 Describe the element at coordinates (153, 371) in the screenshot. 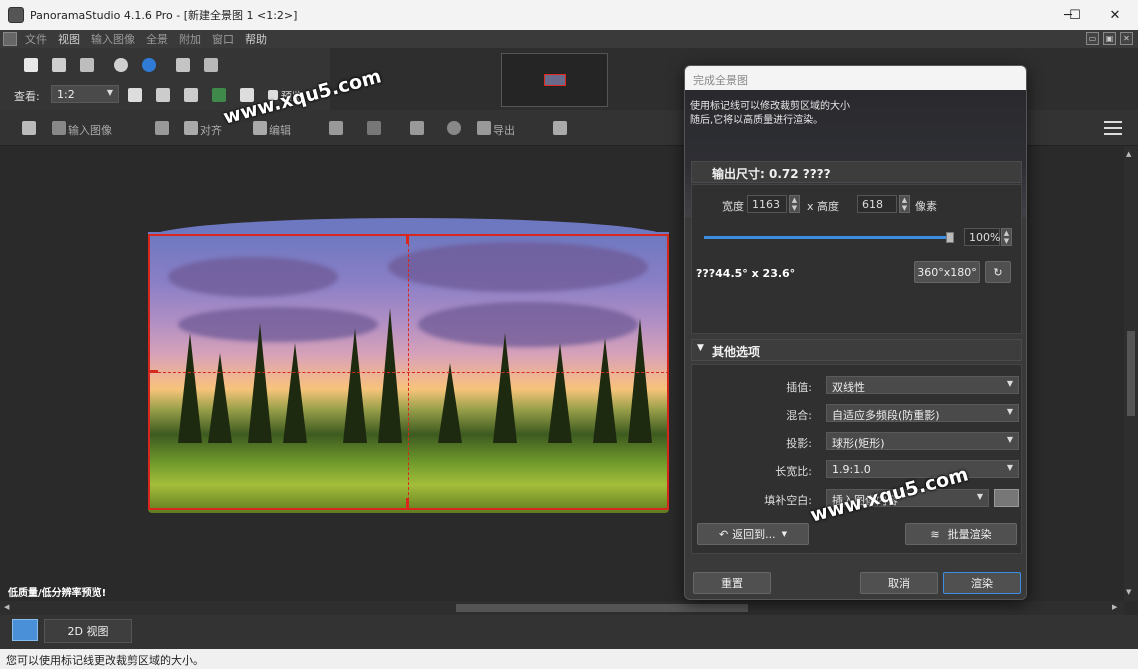

I see `crop-handle-left` at that location.